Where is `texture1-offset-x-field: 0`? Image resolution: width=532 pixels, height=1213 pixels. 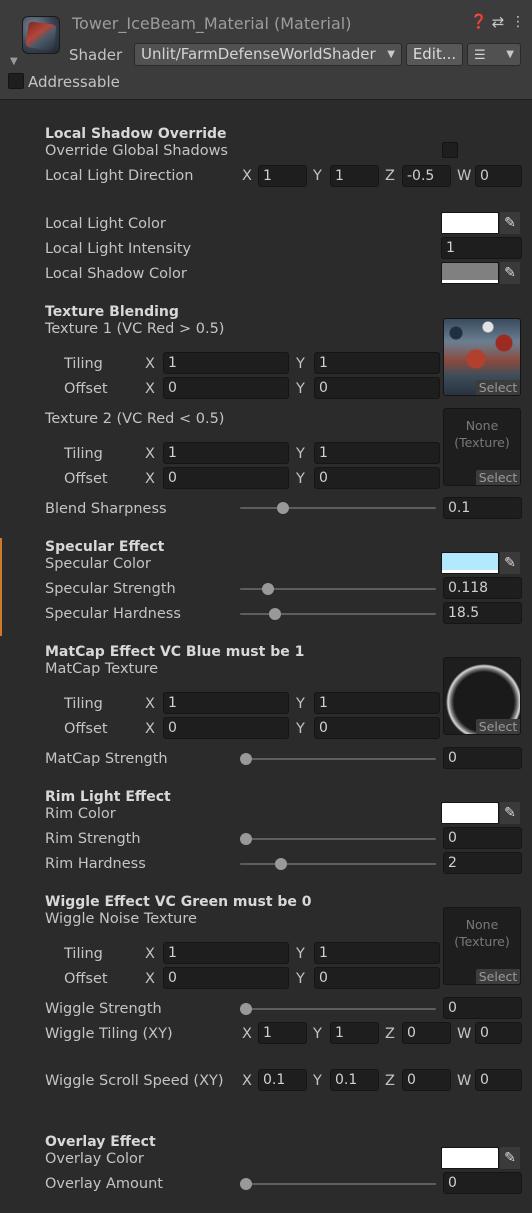 texture1-offset-x-field: 0 is located at coordinates (226, 388).